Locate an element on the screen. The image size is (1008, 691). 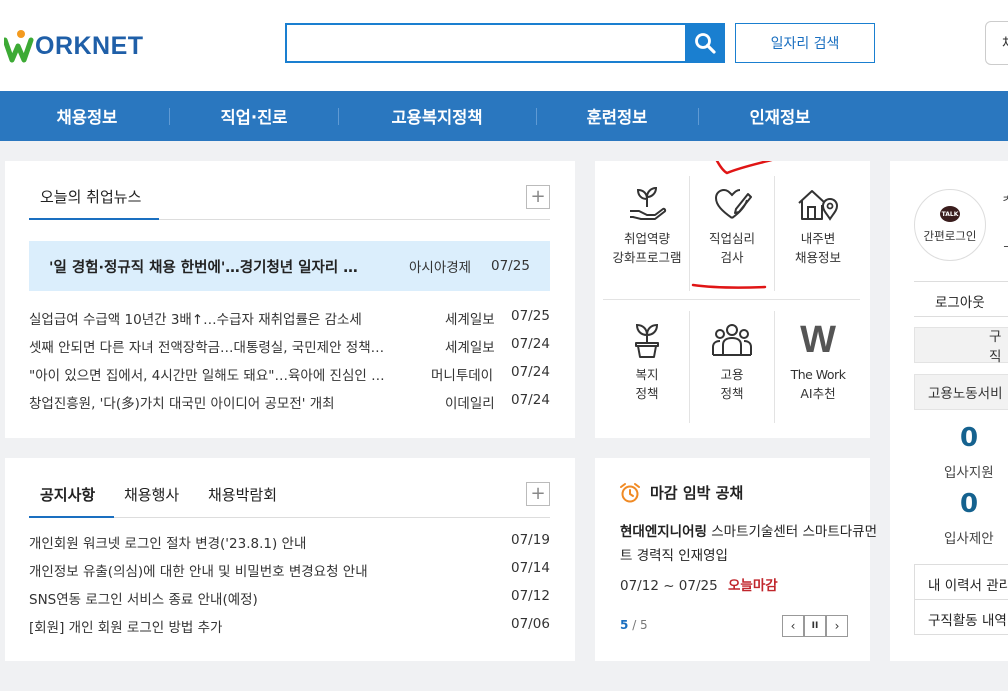
header: ORKNET 일자리 검색 채 is located at coordinates (504, 45).